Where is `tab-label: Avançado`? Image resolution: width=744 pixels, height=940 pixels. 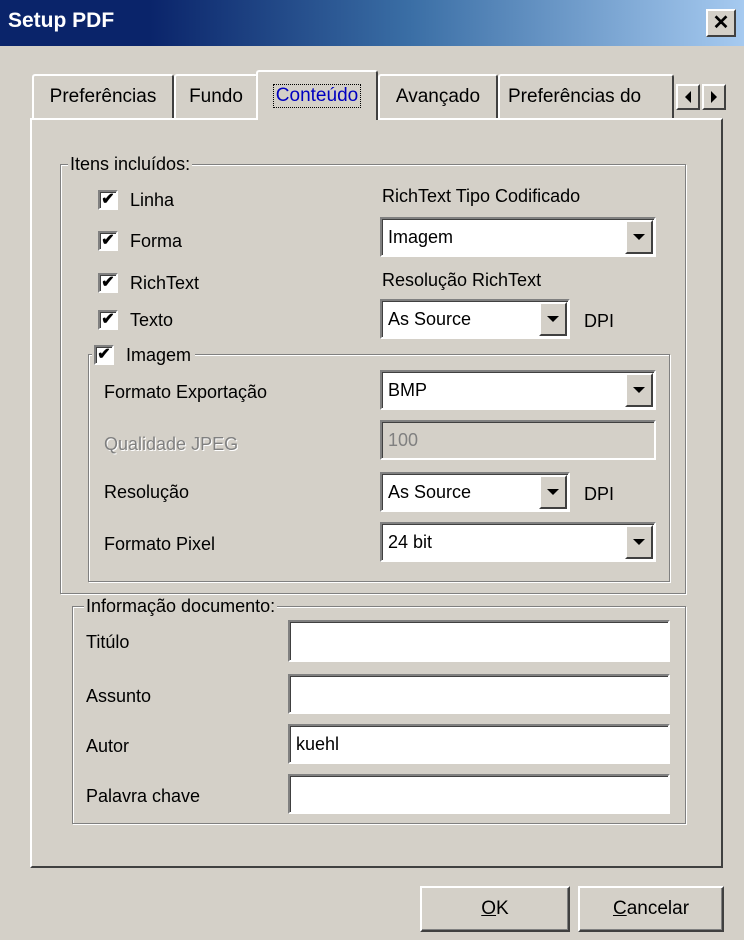
tab-label: Avançado is located at coordinates (438, 96).